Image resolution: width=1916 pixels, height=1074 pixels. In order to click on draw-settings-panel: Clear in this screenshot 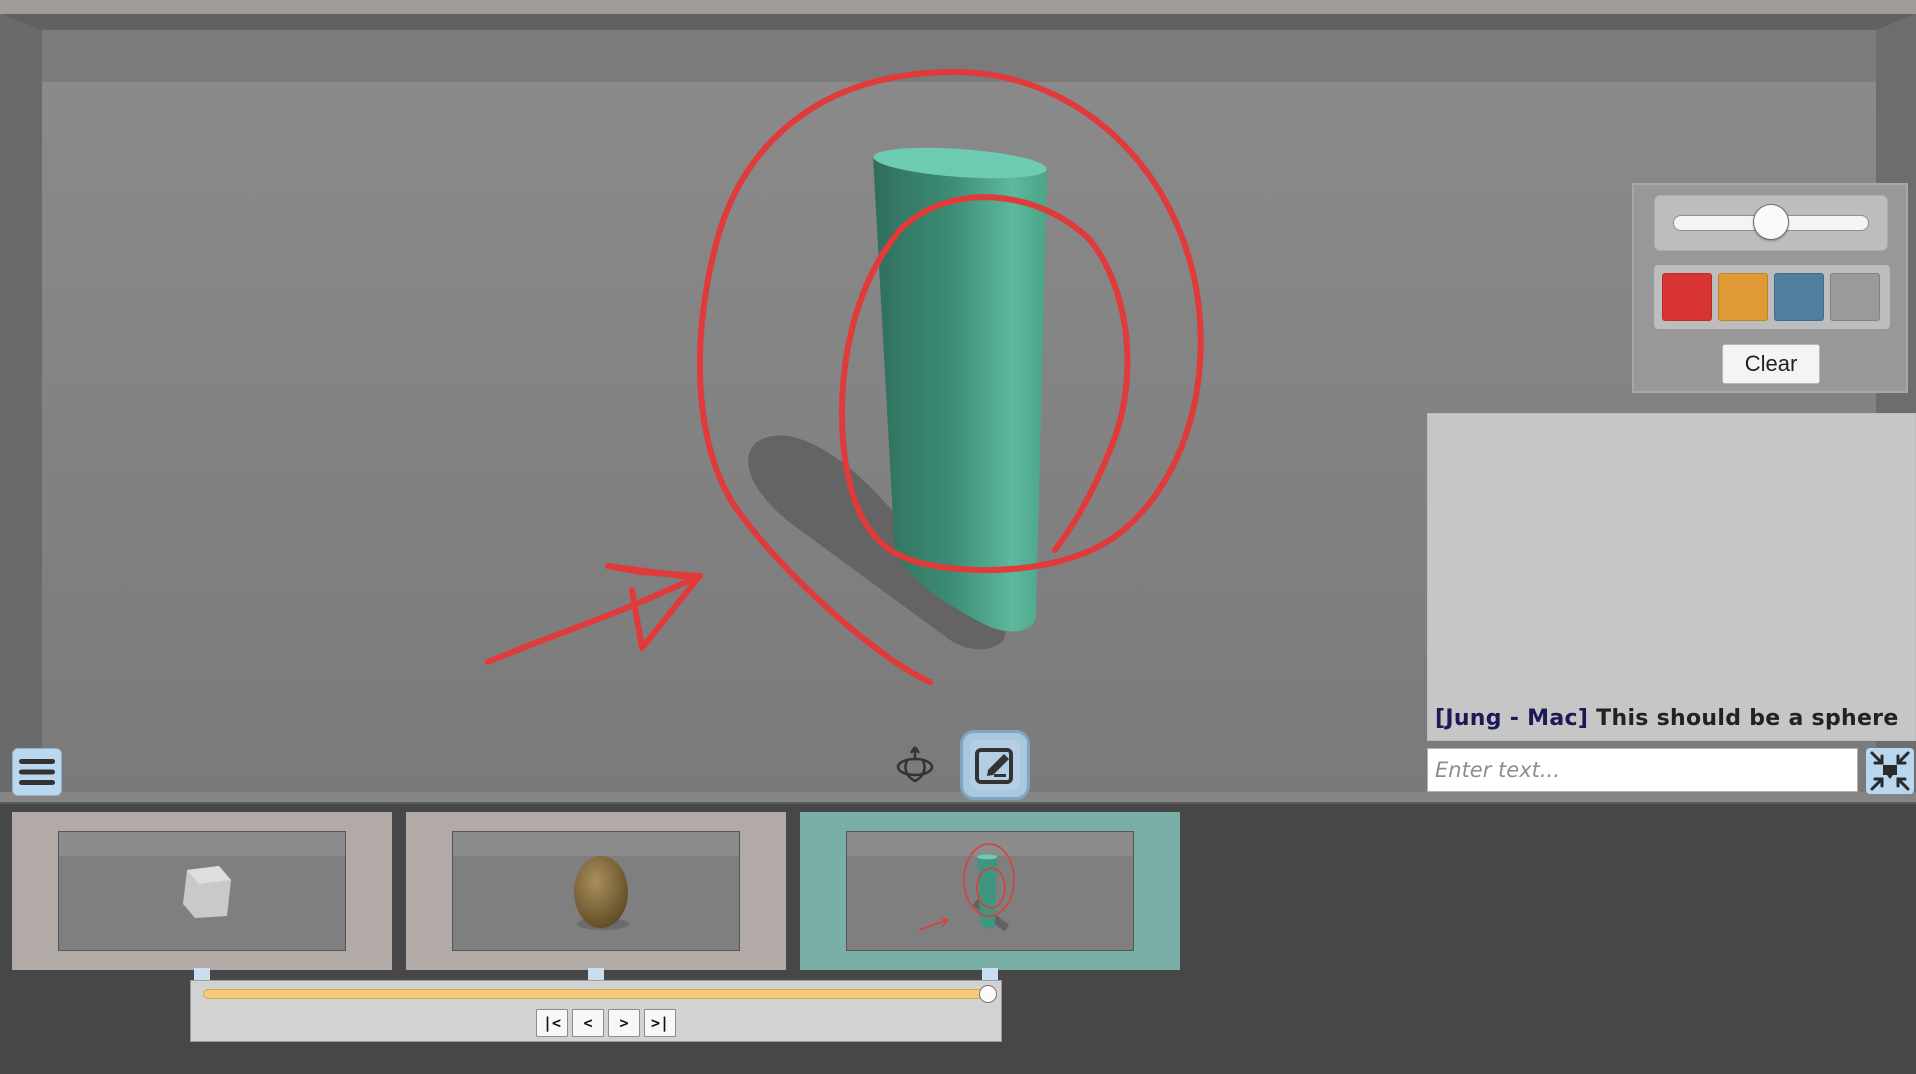, I will do `click(1770, 288)`.